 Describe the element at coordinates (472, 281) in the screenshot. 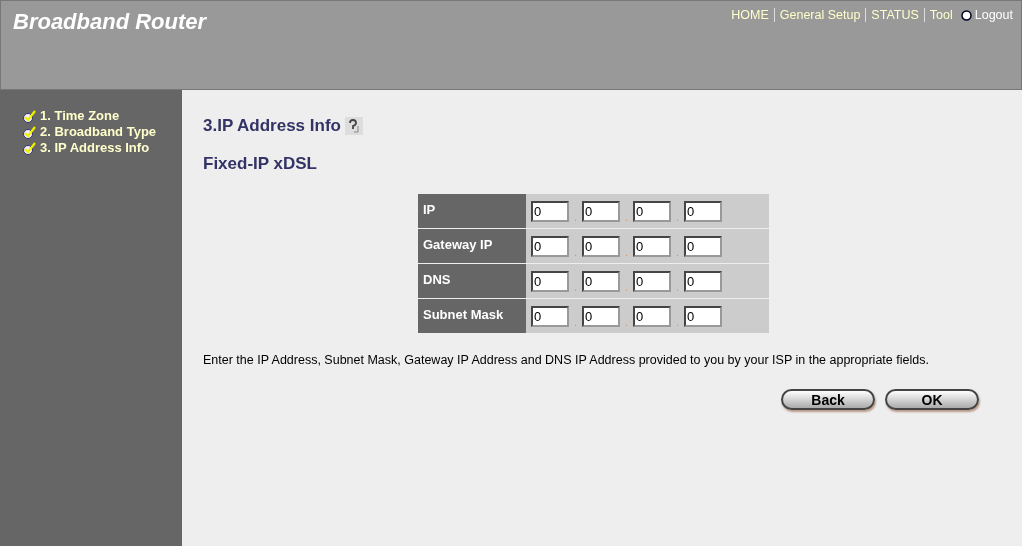

I see `row-label: DNS` at that location.